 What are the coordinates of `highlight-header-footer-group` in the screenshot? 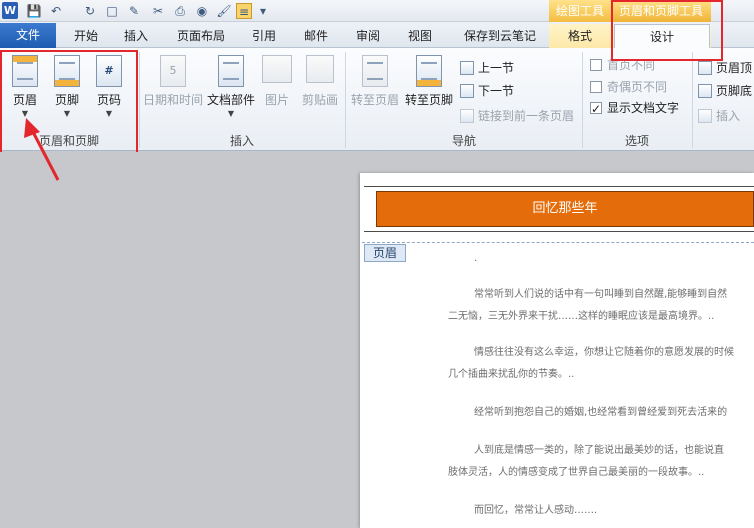 It's located at (69, 102).